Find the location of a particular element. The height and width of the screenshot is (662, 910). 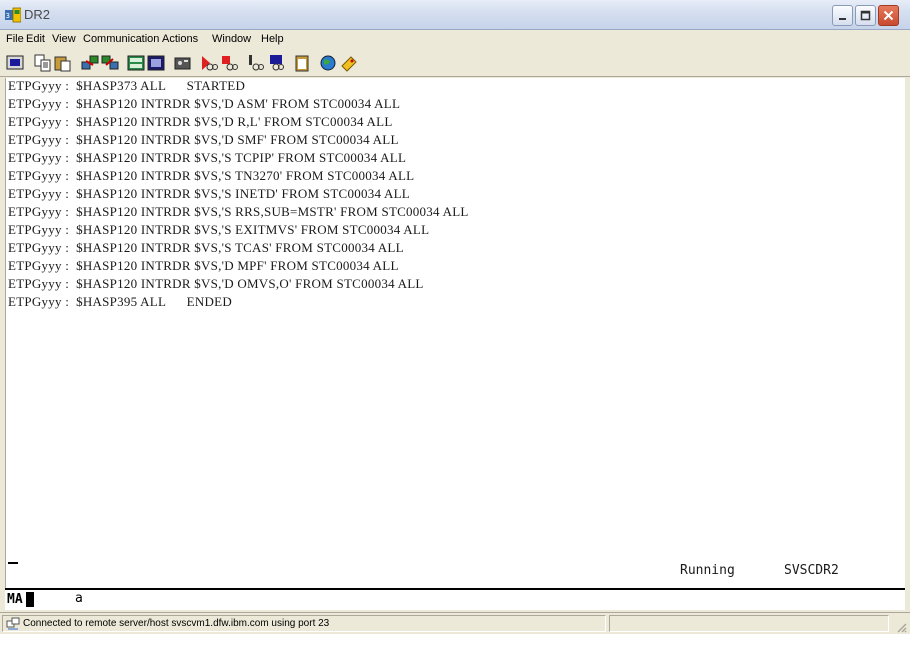

tag-icon is located at coordinates (349, 63).